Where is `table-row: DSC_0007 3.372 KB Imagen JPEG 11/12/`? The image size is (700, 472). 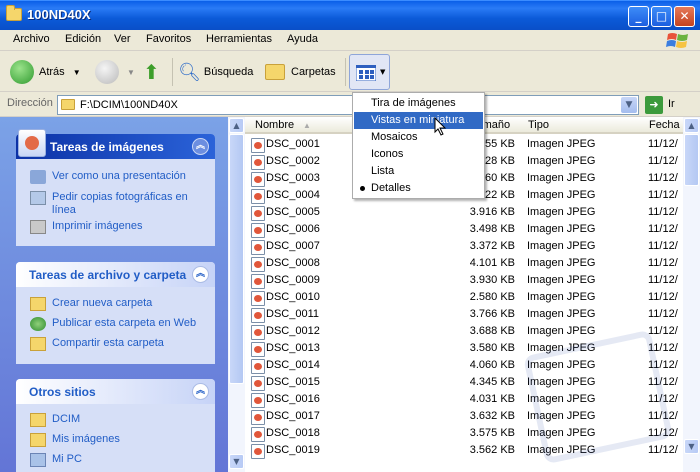 table-row: DSC_0007 3.372 KB Imagen JPEG 11/12/ is located at coordinates (464, 246).